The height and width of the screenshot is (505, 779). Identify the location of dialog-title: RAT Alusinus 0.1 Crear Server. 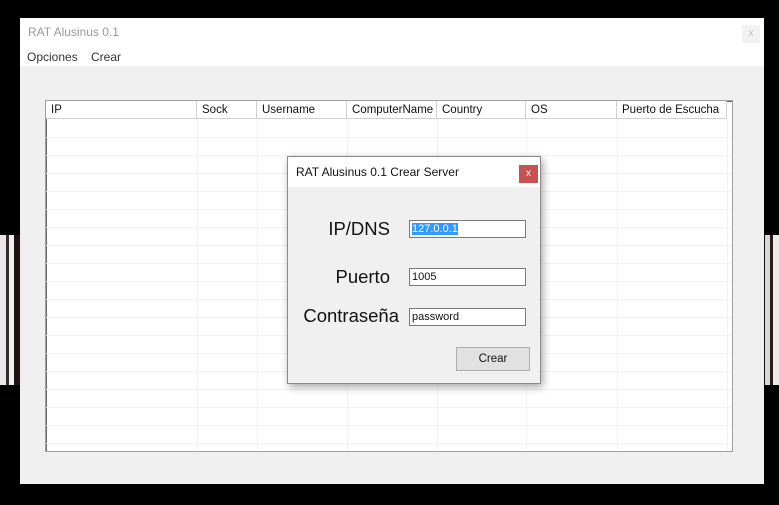
(377, 172).